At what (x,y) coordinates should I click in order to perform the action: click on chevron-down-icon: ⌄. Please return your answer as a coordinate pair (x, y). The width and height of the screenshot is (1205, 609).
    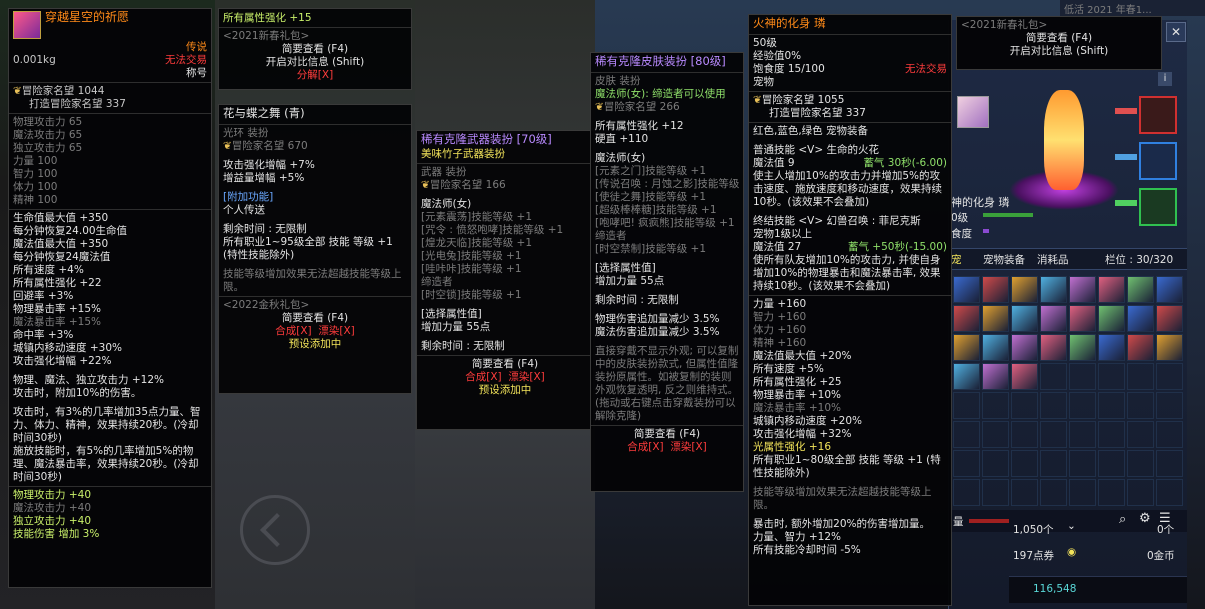
    Looking at the image, I should click on (1071, 526).